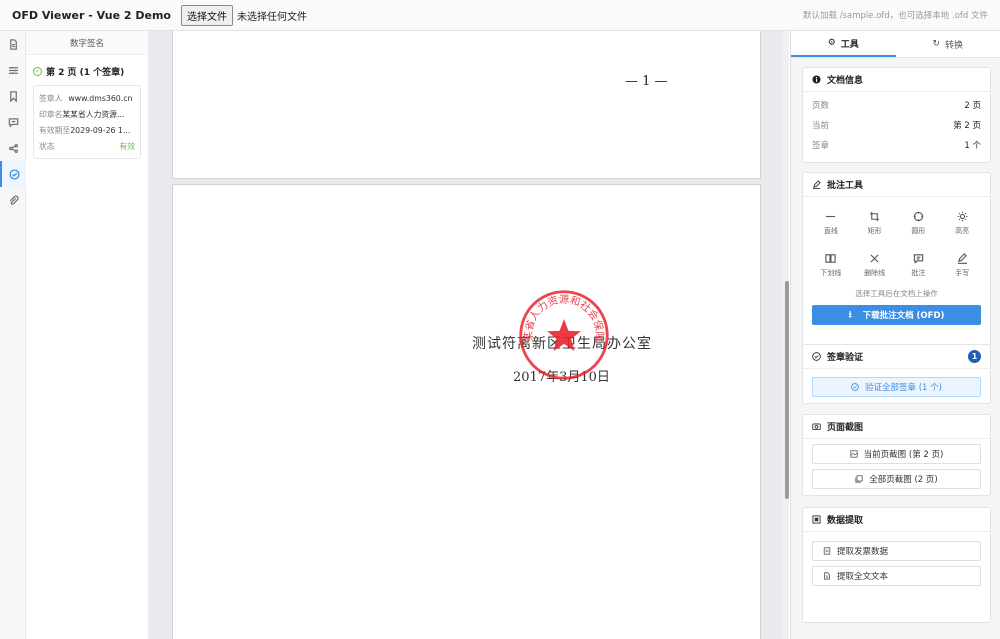 The width and height of the screenshot is (1000, 639). What do you see at coordinates (962, 216) in the screenshot?
I see `highlight-sun-icon` at bounding box center [962, 216].